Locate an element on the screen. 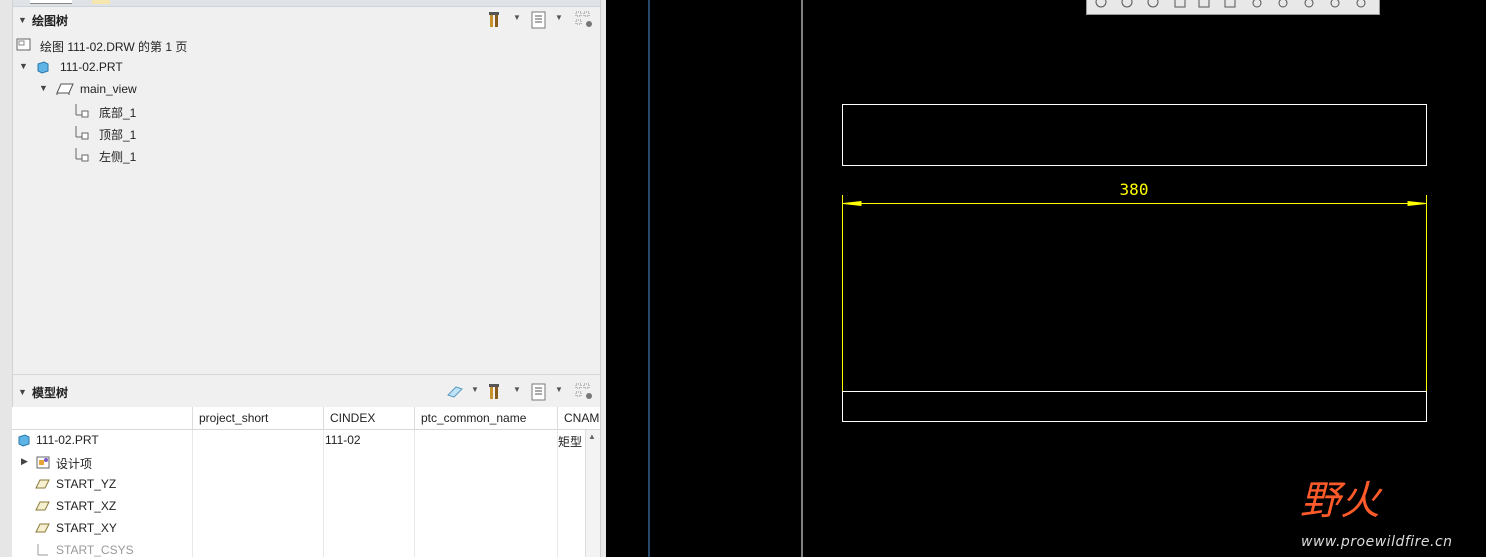 The width and height of the screenshot is (1486, 557). drawing-tree-title: 绘图树 is located at coordinates (50, 21).